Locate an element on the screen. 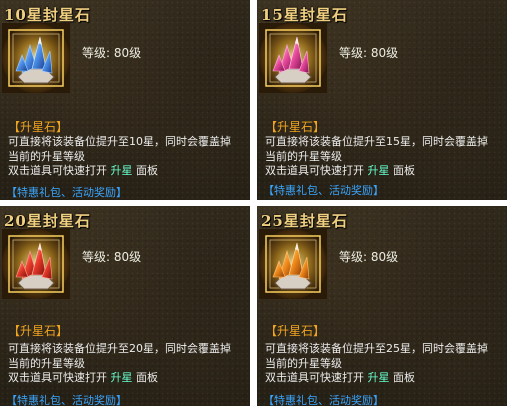 This screenshot has width=508, height=408. item-title: 10星封星石 is located at coordinates (47, 15).